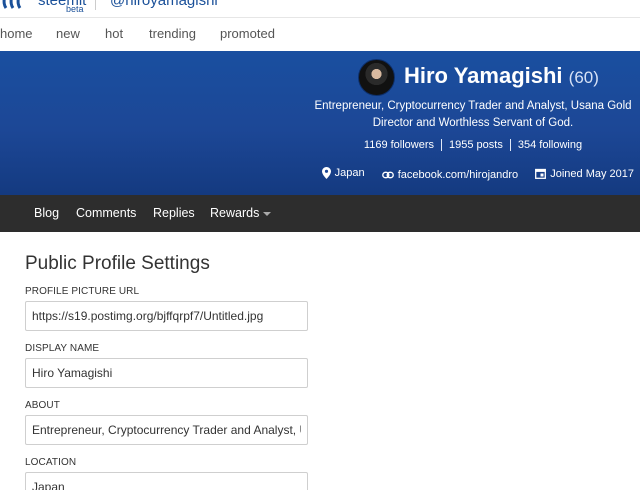 This screenshot has height=490, width=640. I want to click on main-nav: home new hot trending promoted, so click(320, 34).